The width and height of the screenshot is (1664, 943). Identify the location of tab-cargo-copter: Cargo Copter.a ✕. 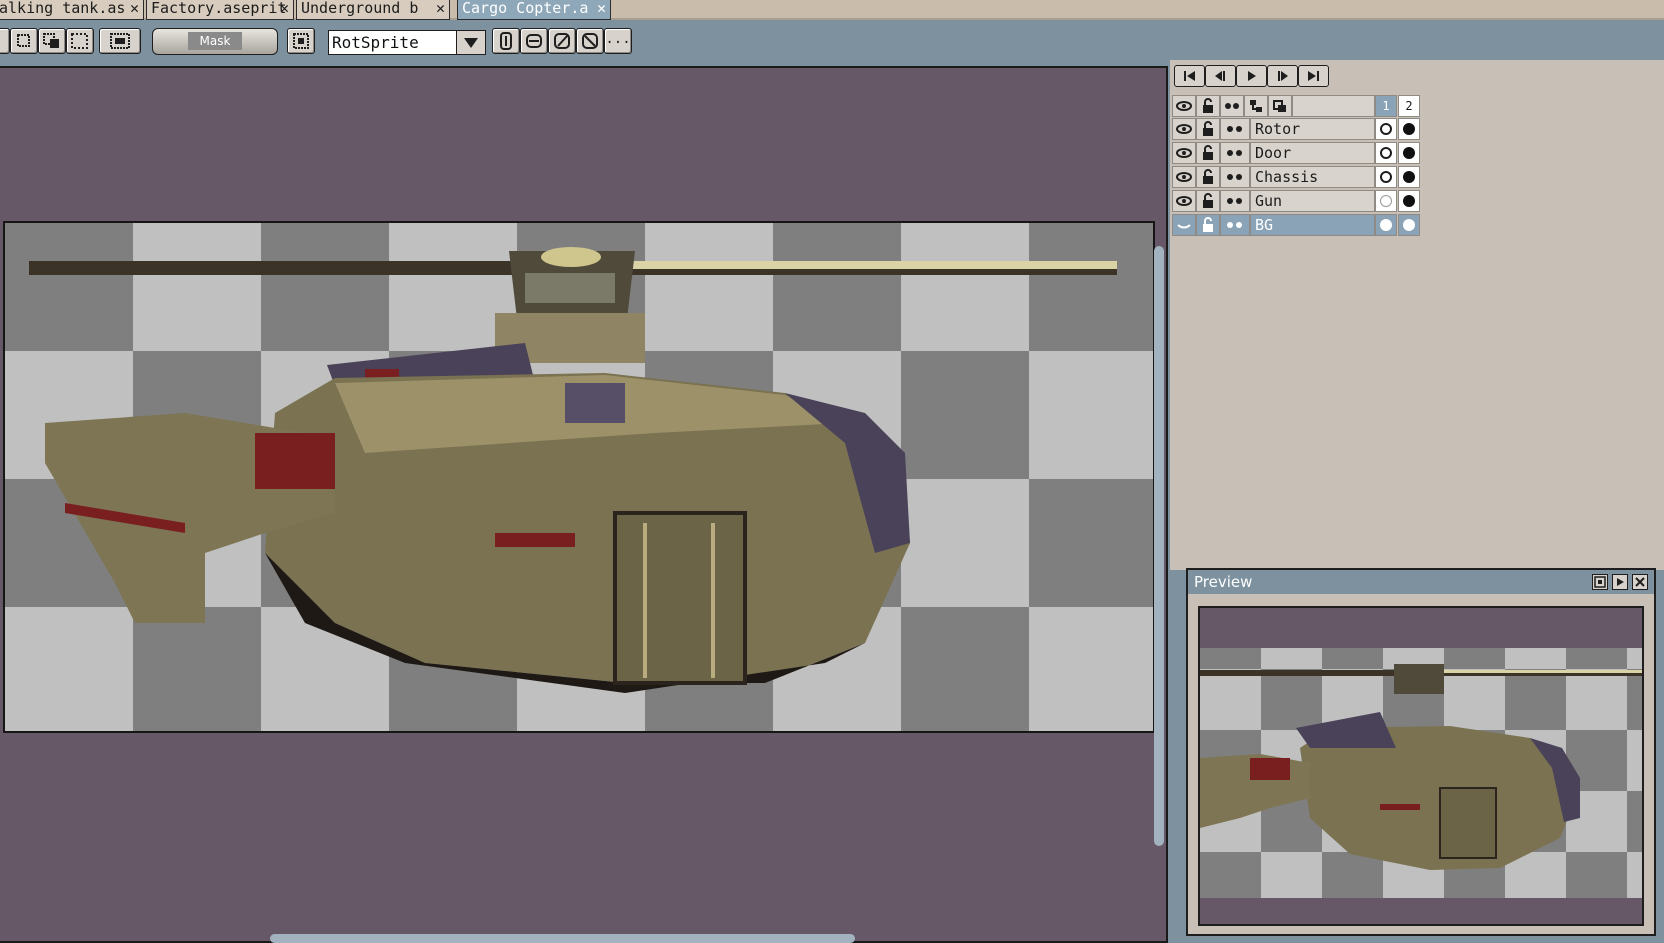
(534, 10).